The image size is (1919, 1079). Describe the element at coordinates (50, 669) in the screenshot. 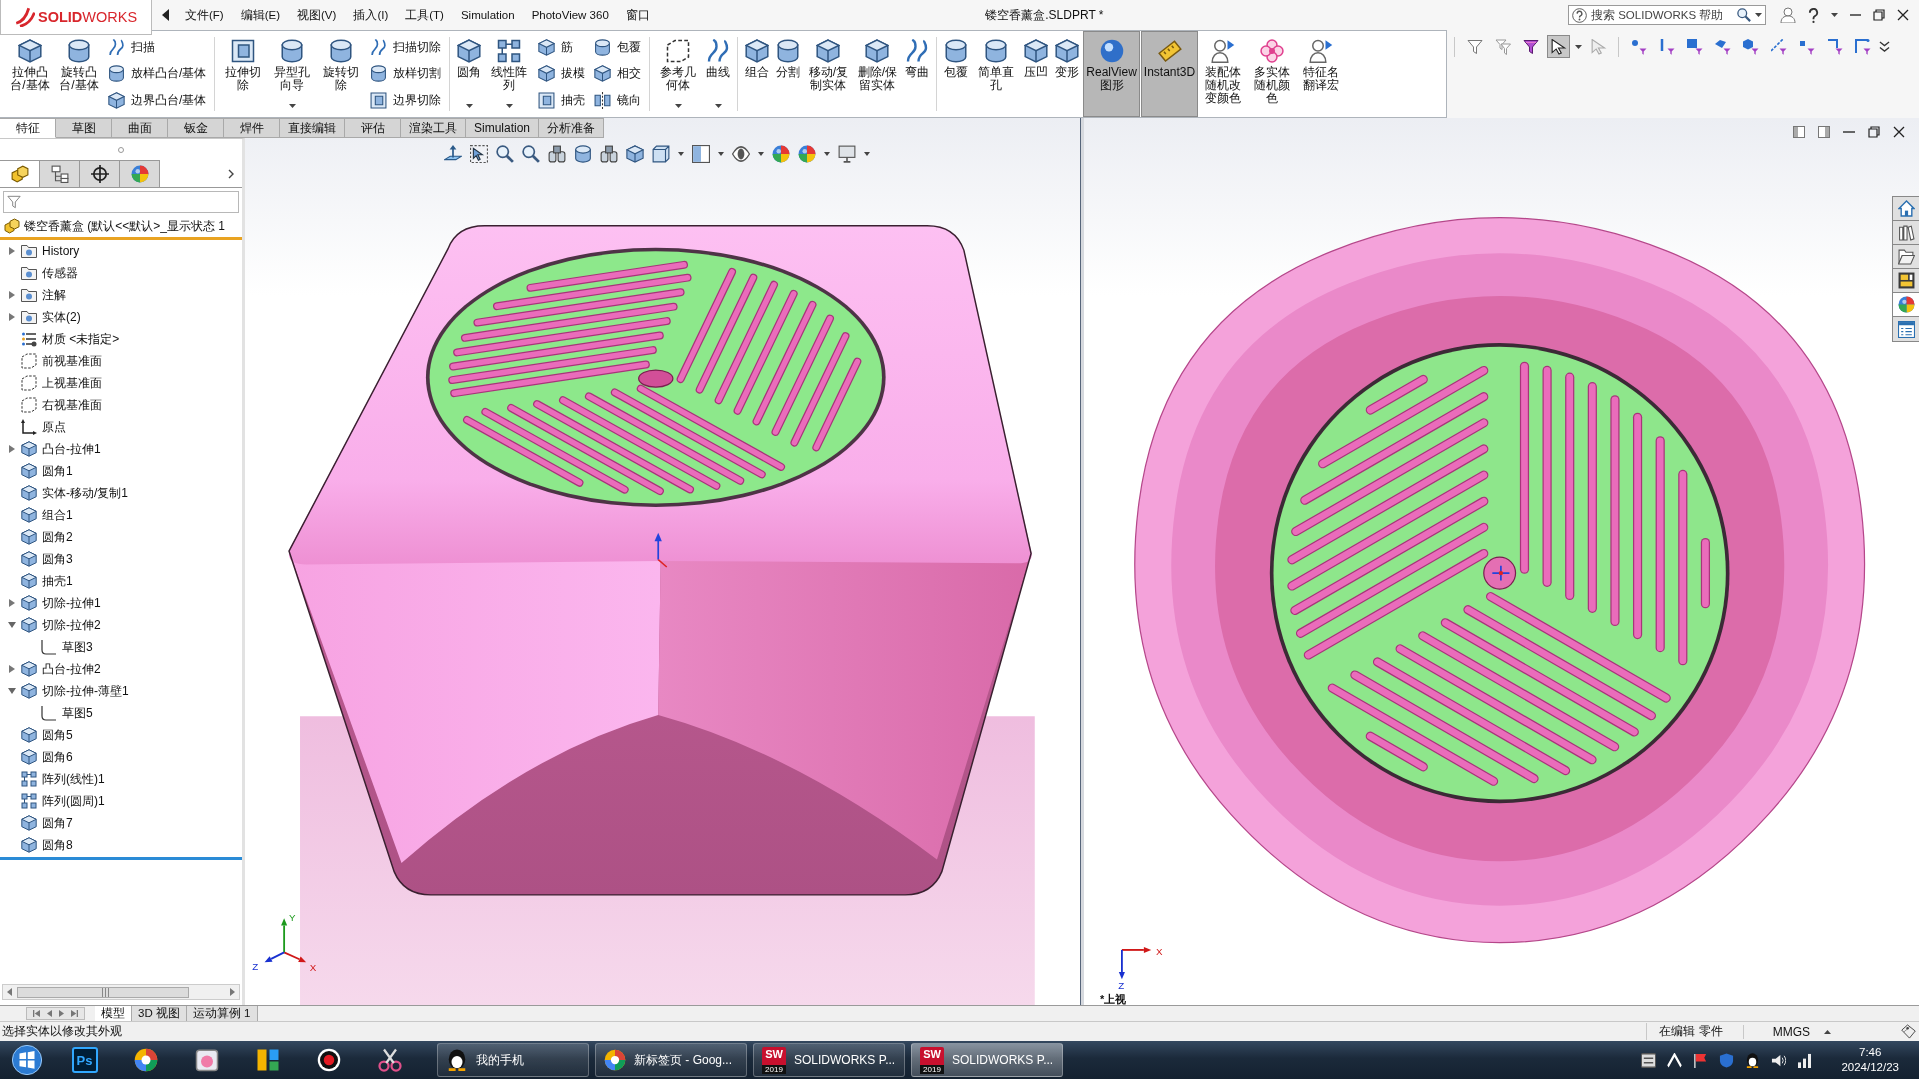

I see `tree-item: 凸台-拉伸2` at that location.